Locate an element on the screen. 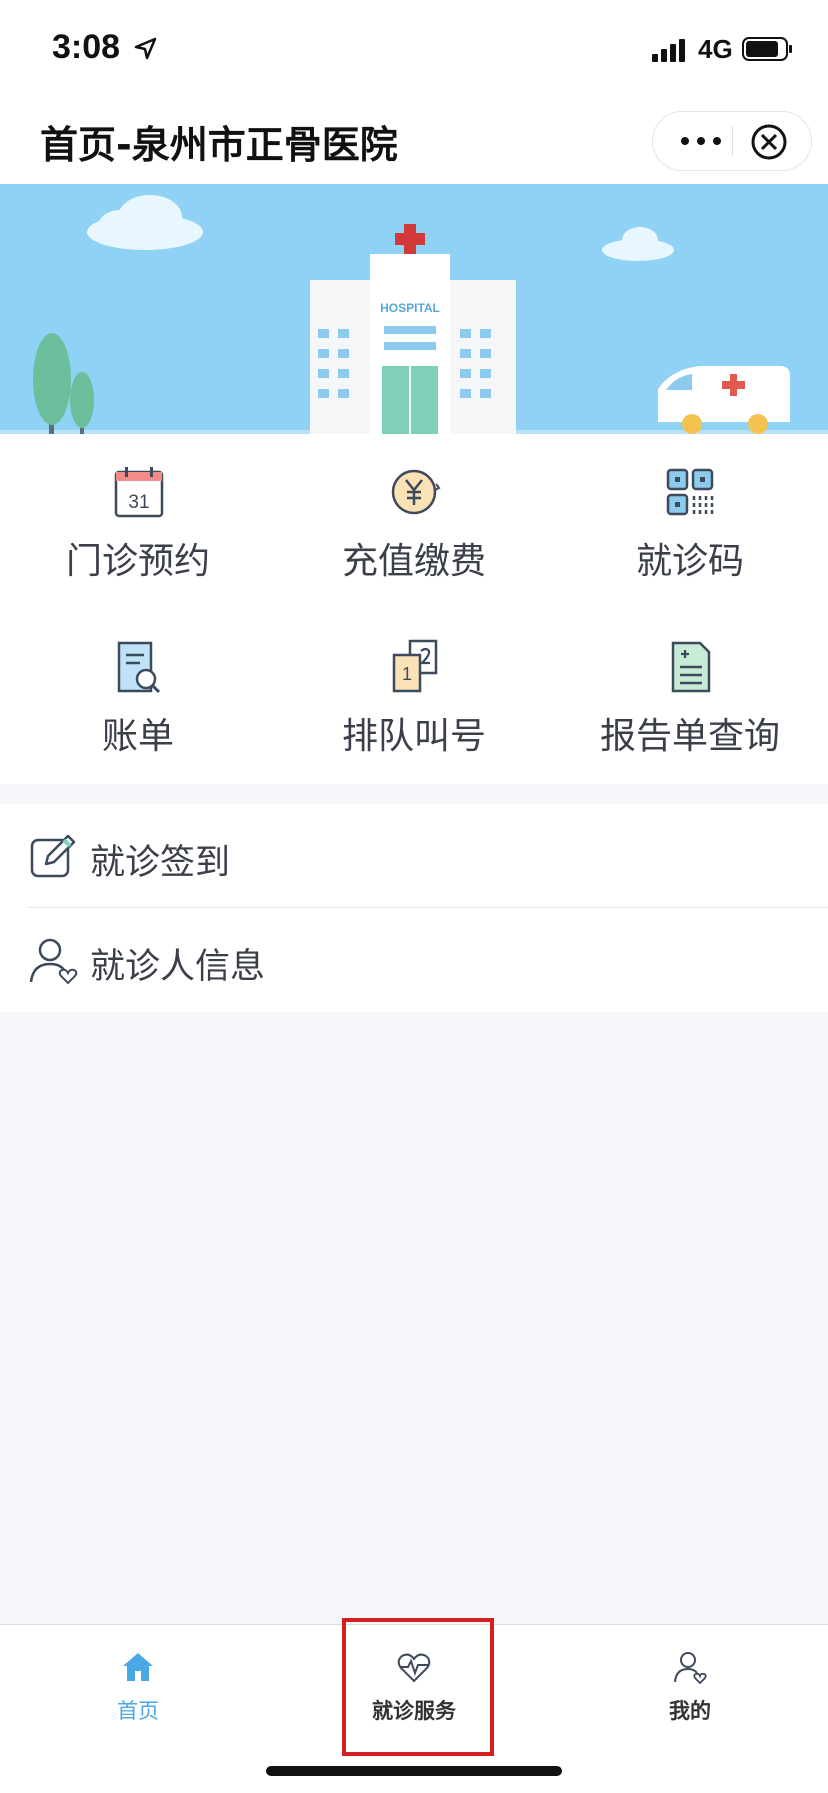 The width and height of the screenshot is (828, 1793). grid-item-label: 充值缴费 is located at coordinates (413, 561).